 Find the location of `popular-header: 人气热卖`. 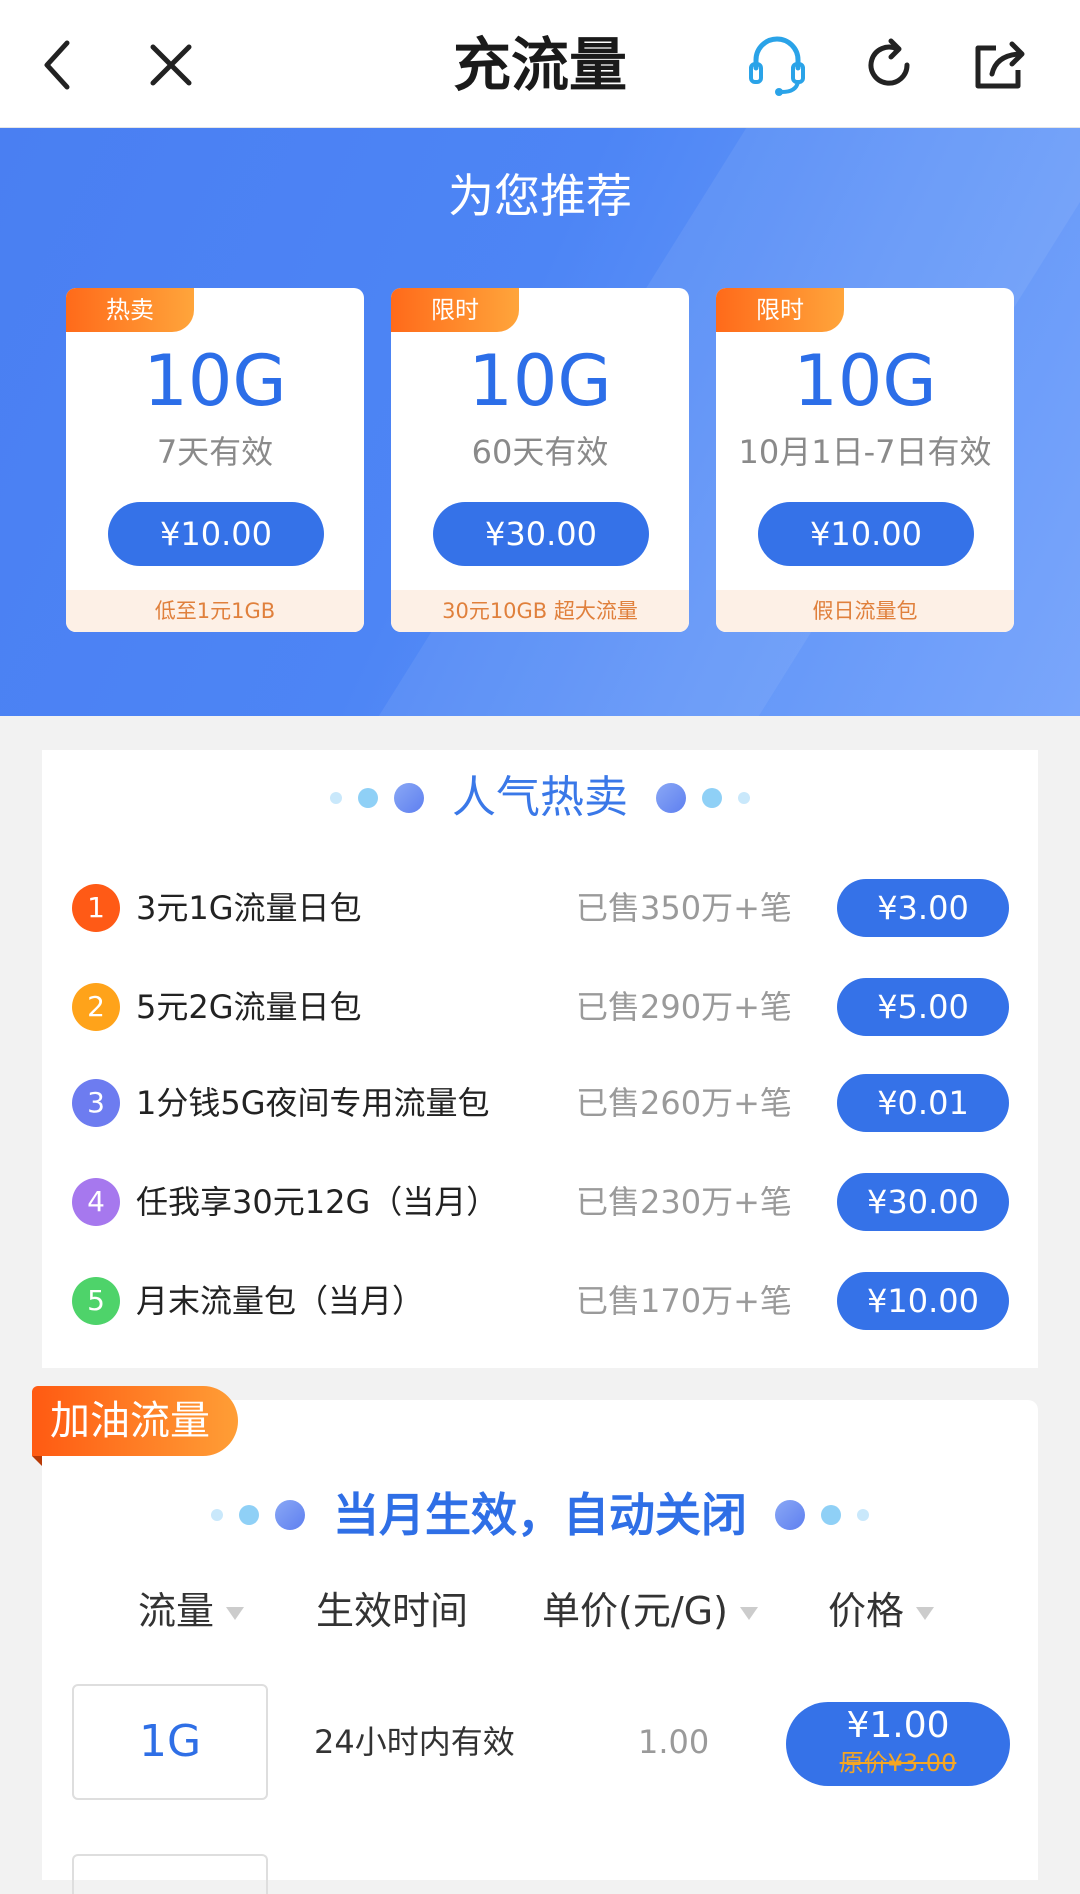

popular-header: 人气热卖 is located at coordinates (540, 798).